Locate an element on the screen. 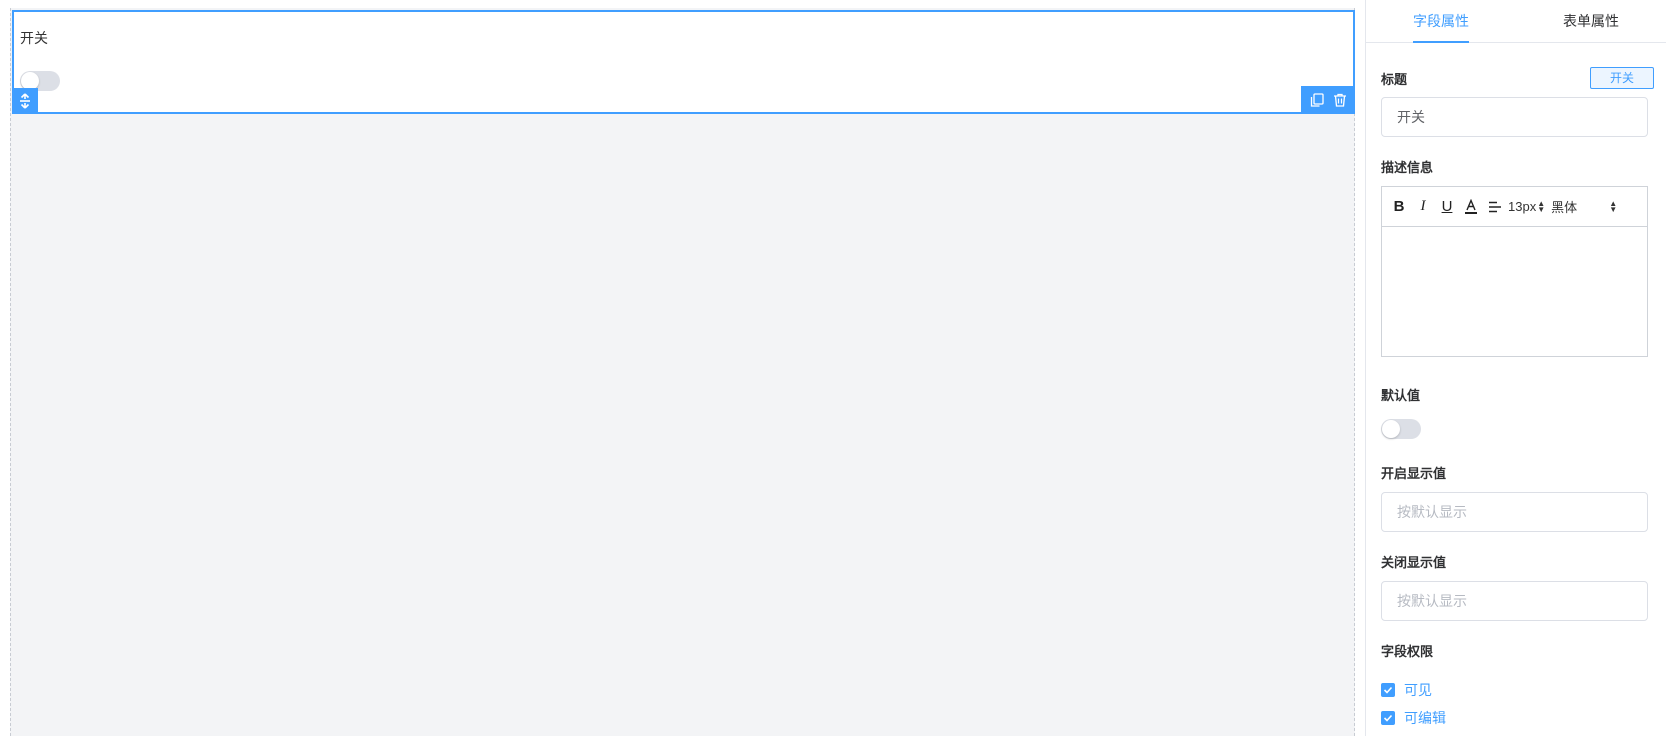 This screenshot has width=1666, height=736. editor-toolbar: B I U 13px ▲ ▼ 黑体 ▲ ▼ is located at coordinates (1514, 207).